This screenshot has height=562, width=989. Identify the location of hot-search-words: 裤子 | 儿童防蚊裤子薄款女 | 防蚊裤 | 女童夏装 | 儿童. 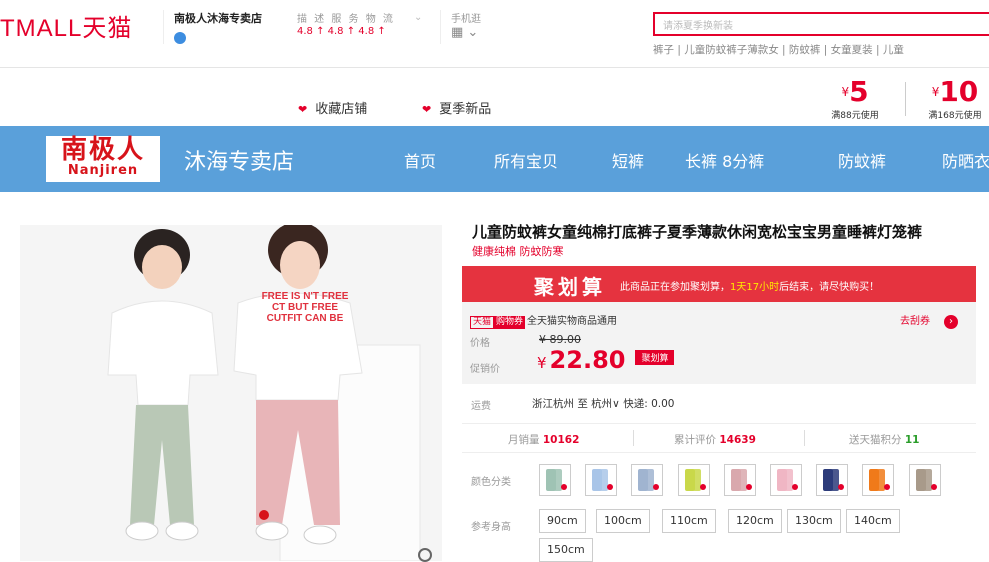
(778, 49).